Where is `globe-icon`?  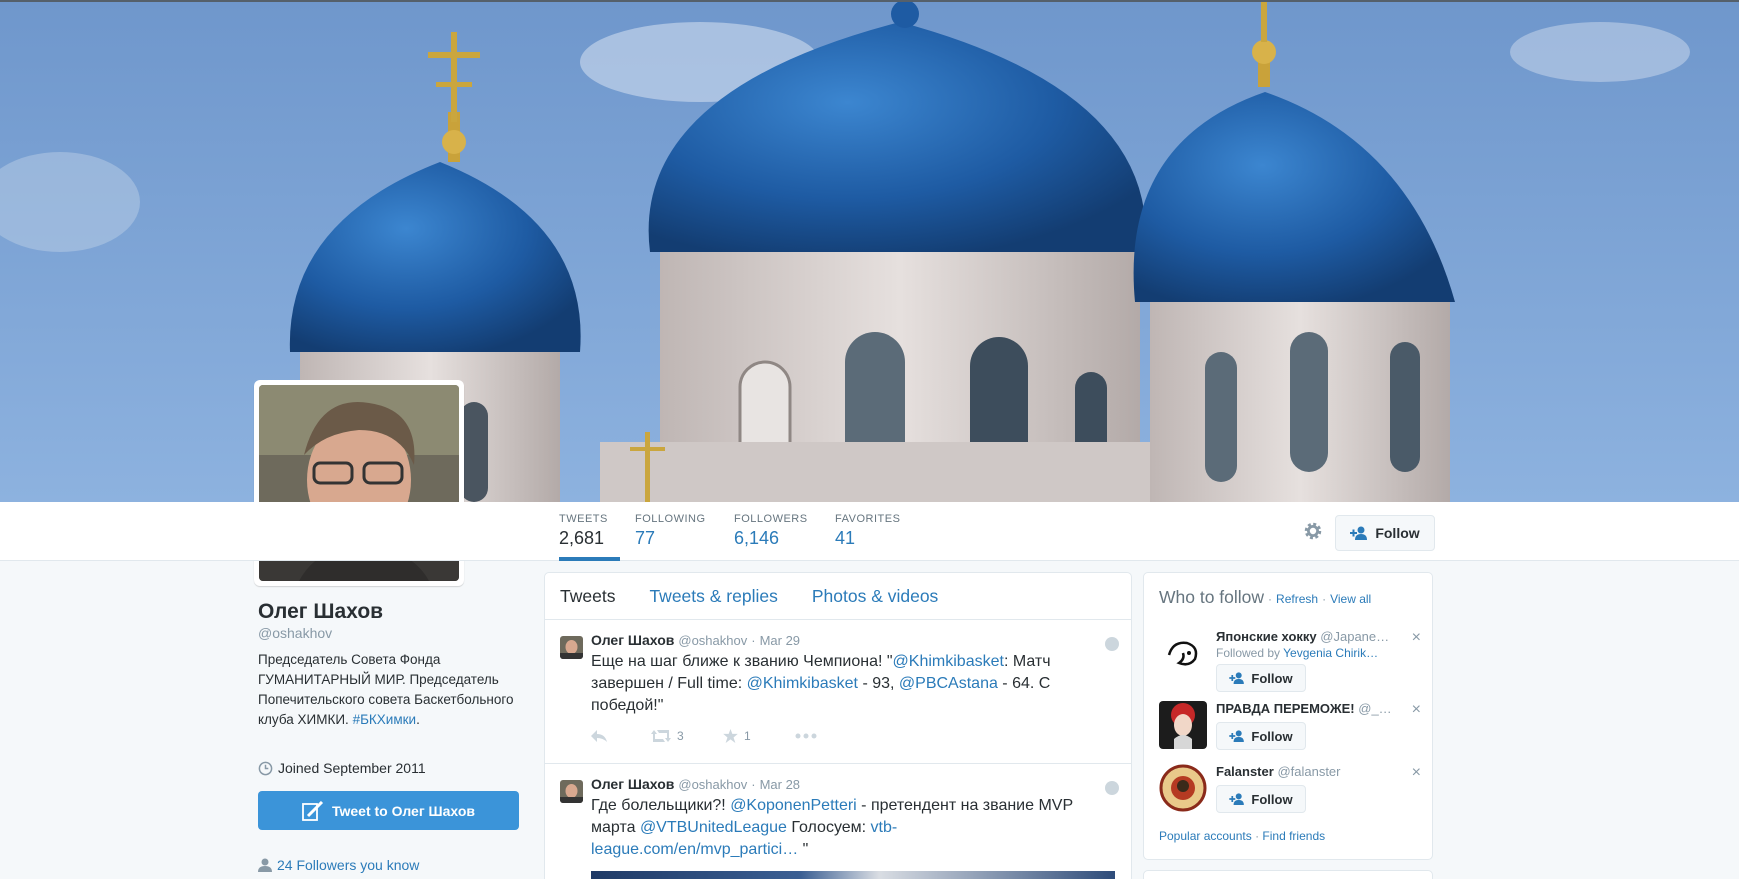
globe-icon is located at coordinates (1112, 788).